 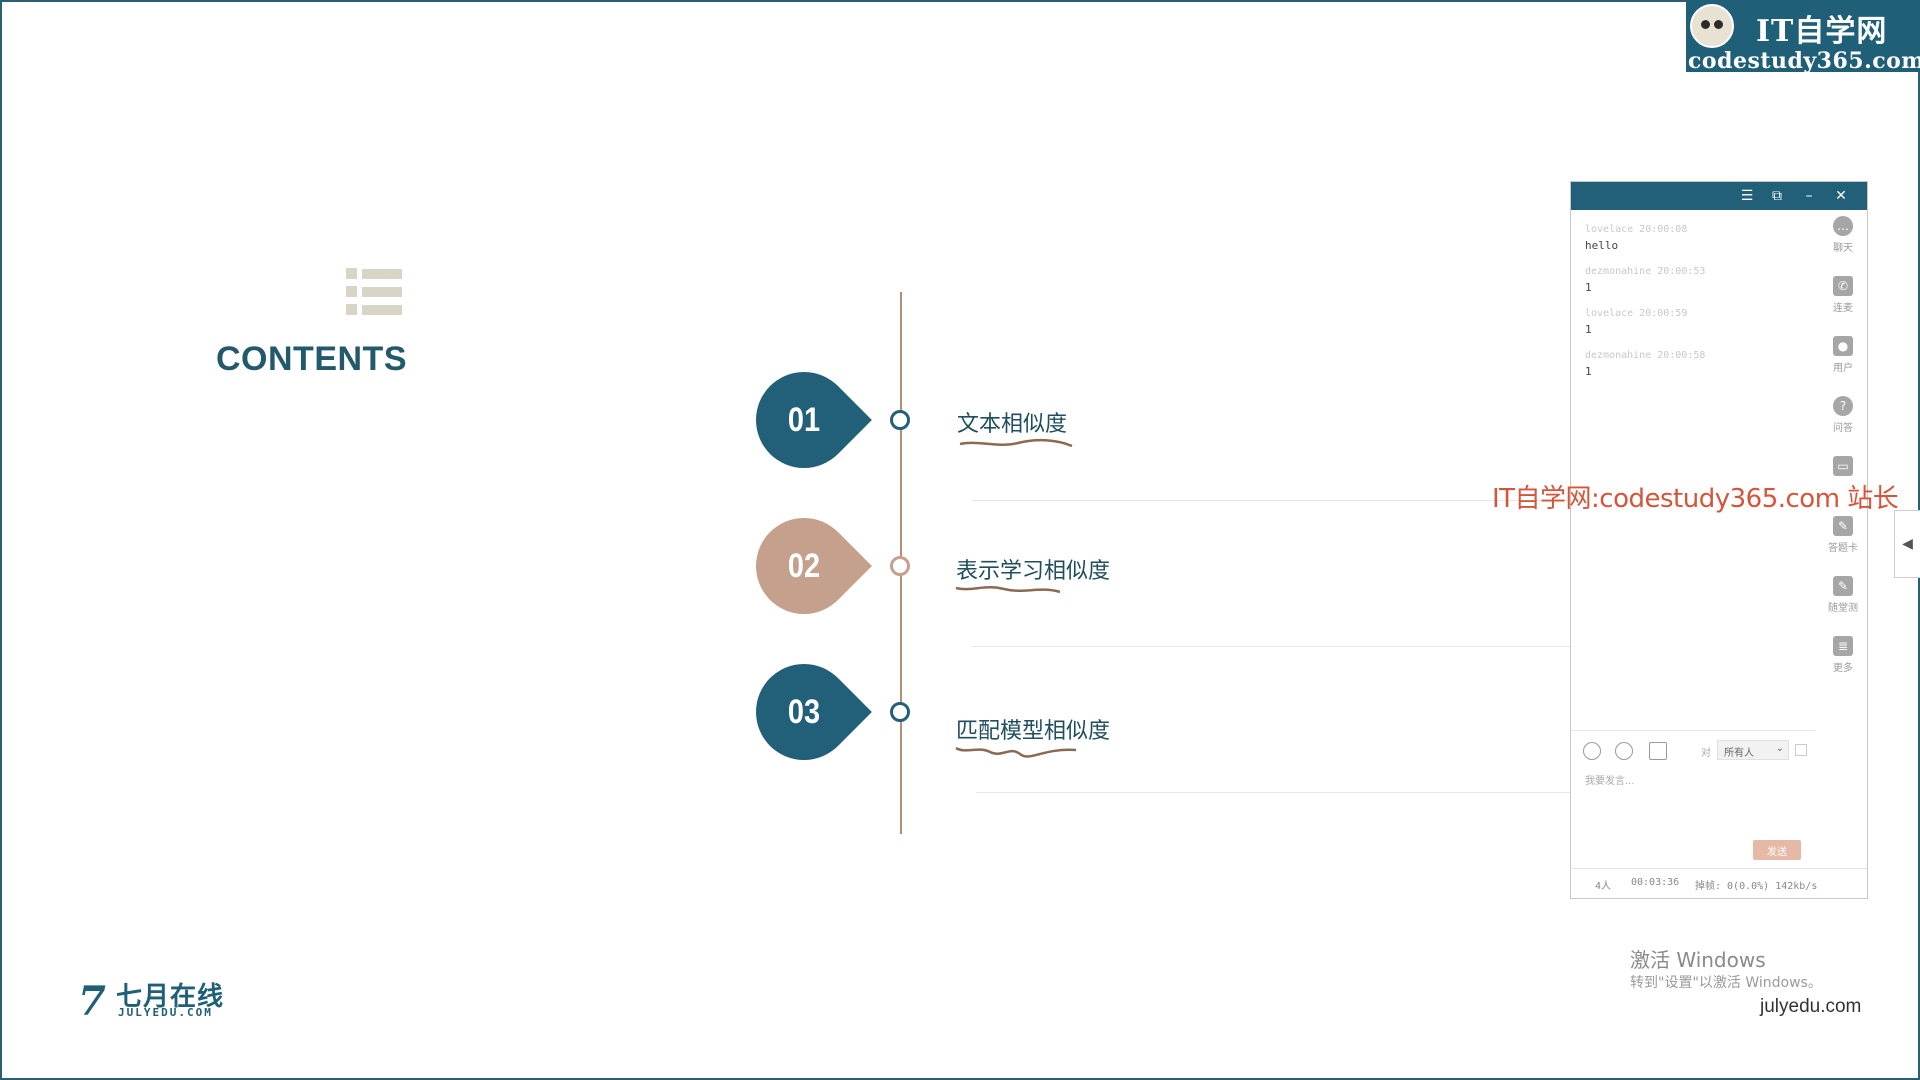 What do you see at coordinates (1843, 346) in the screenshot?
I see `user-icon: ●` at bounding box center [1843, 346].